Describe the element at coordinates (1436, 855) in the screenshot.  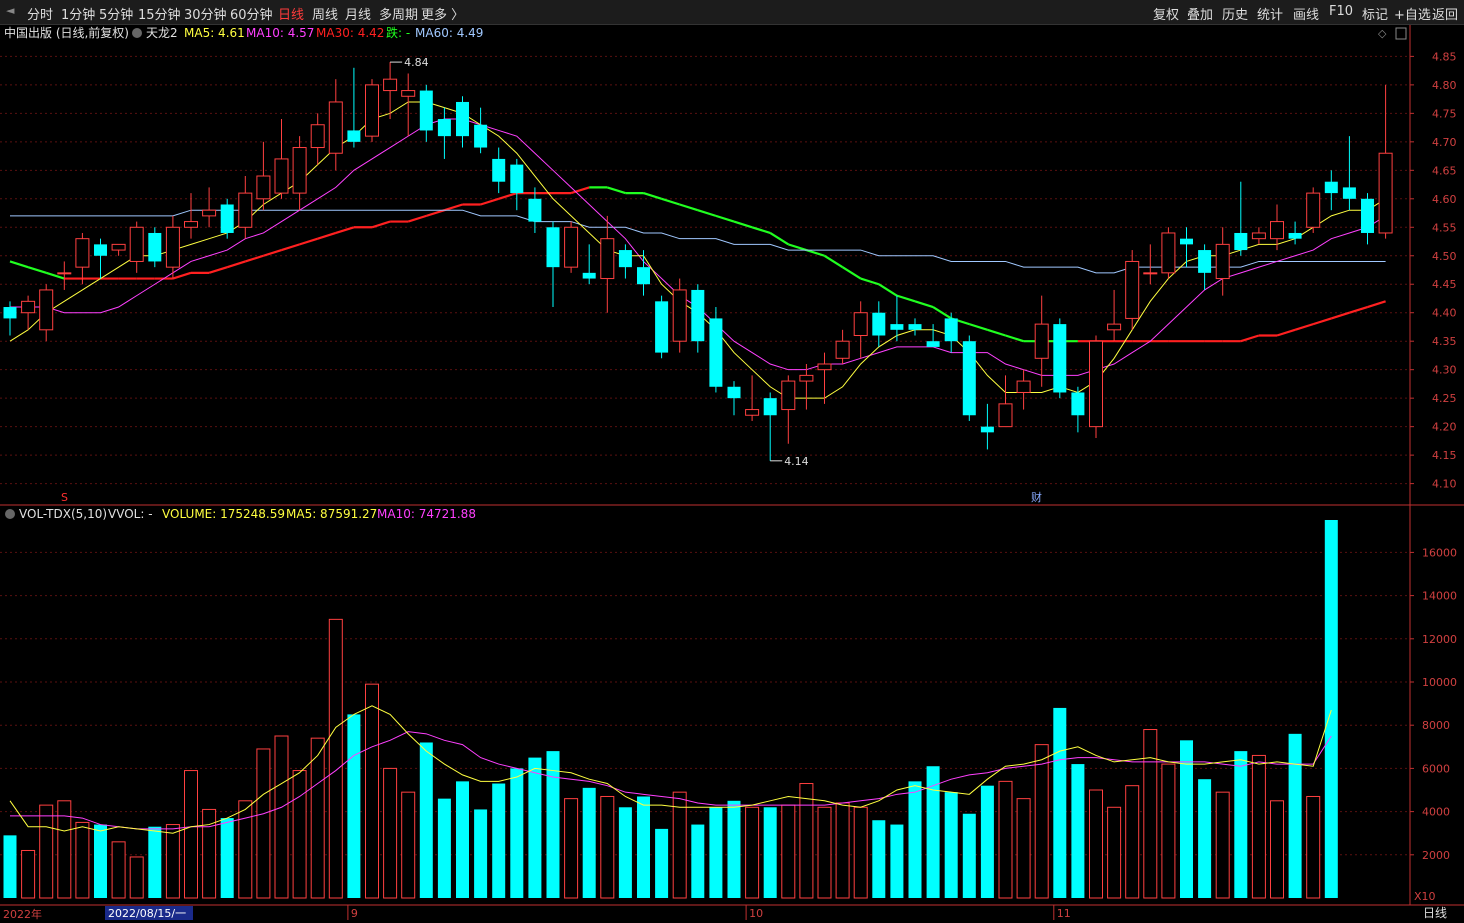
I see `volume-tick-label: 2000` at that location.